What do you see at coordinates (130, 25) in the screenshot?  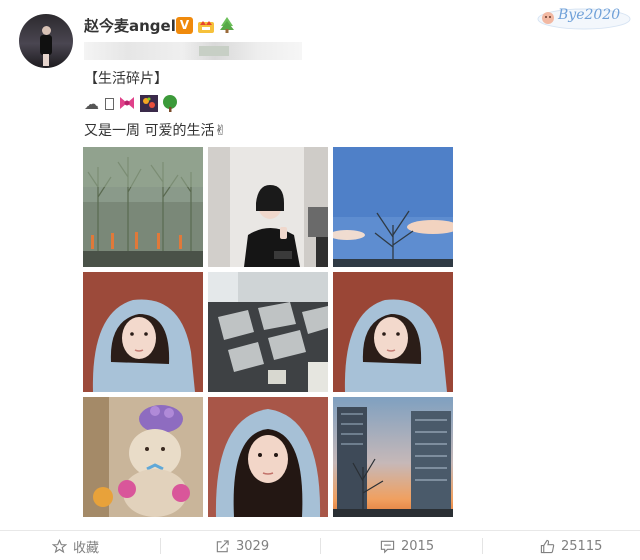 I see `author-name: 赵今麦angel` at bounding box center [130, 25].